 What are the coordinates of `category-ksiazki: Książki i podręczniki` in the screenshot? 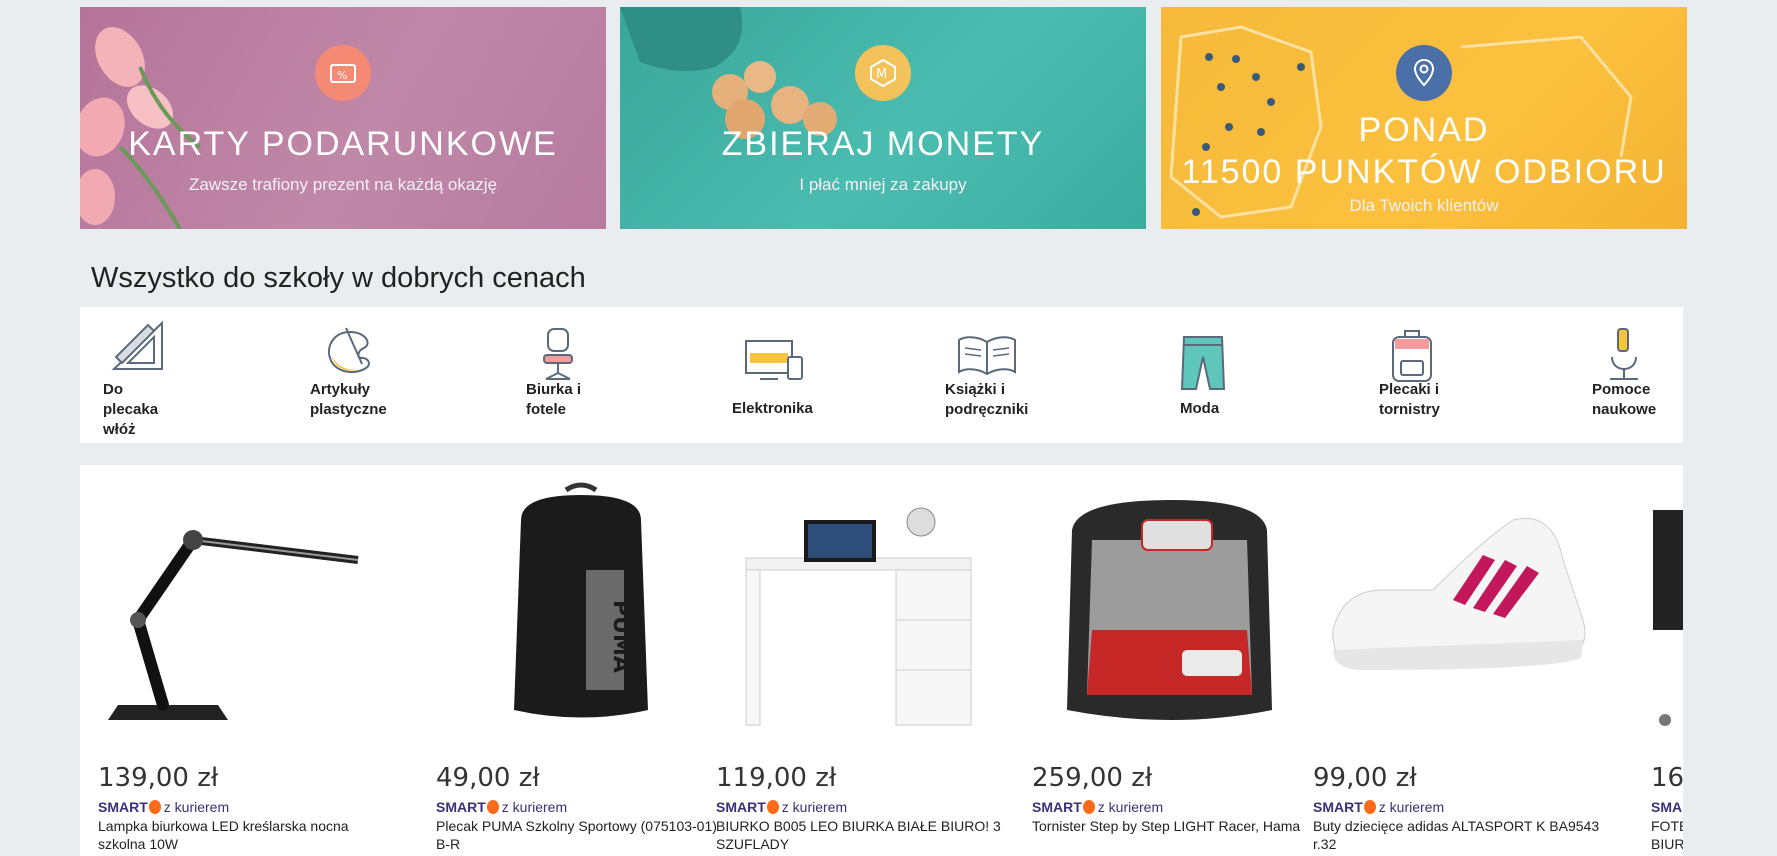 It's located at (1005, 375).